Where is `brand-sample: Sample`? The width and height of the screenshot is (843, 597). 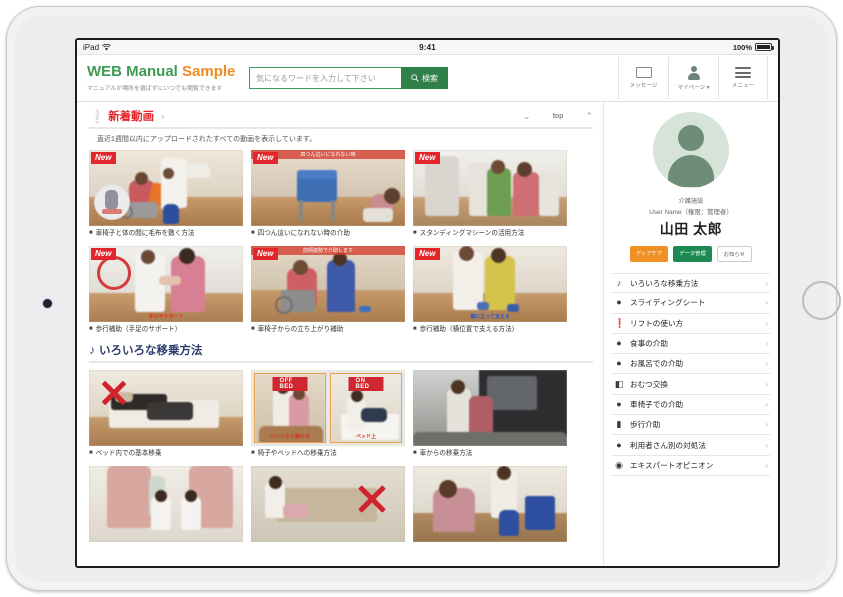
brand-sample: Sample is located at coordinates (209, 71).